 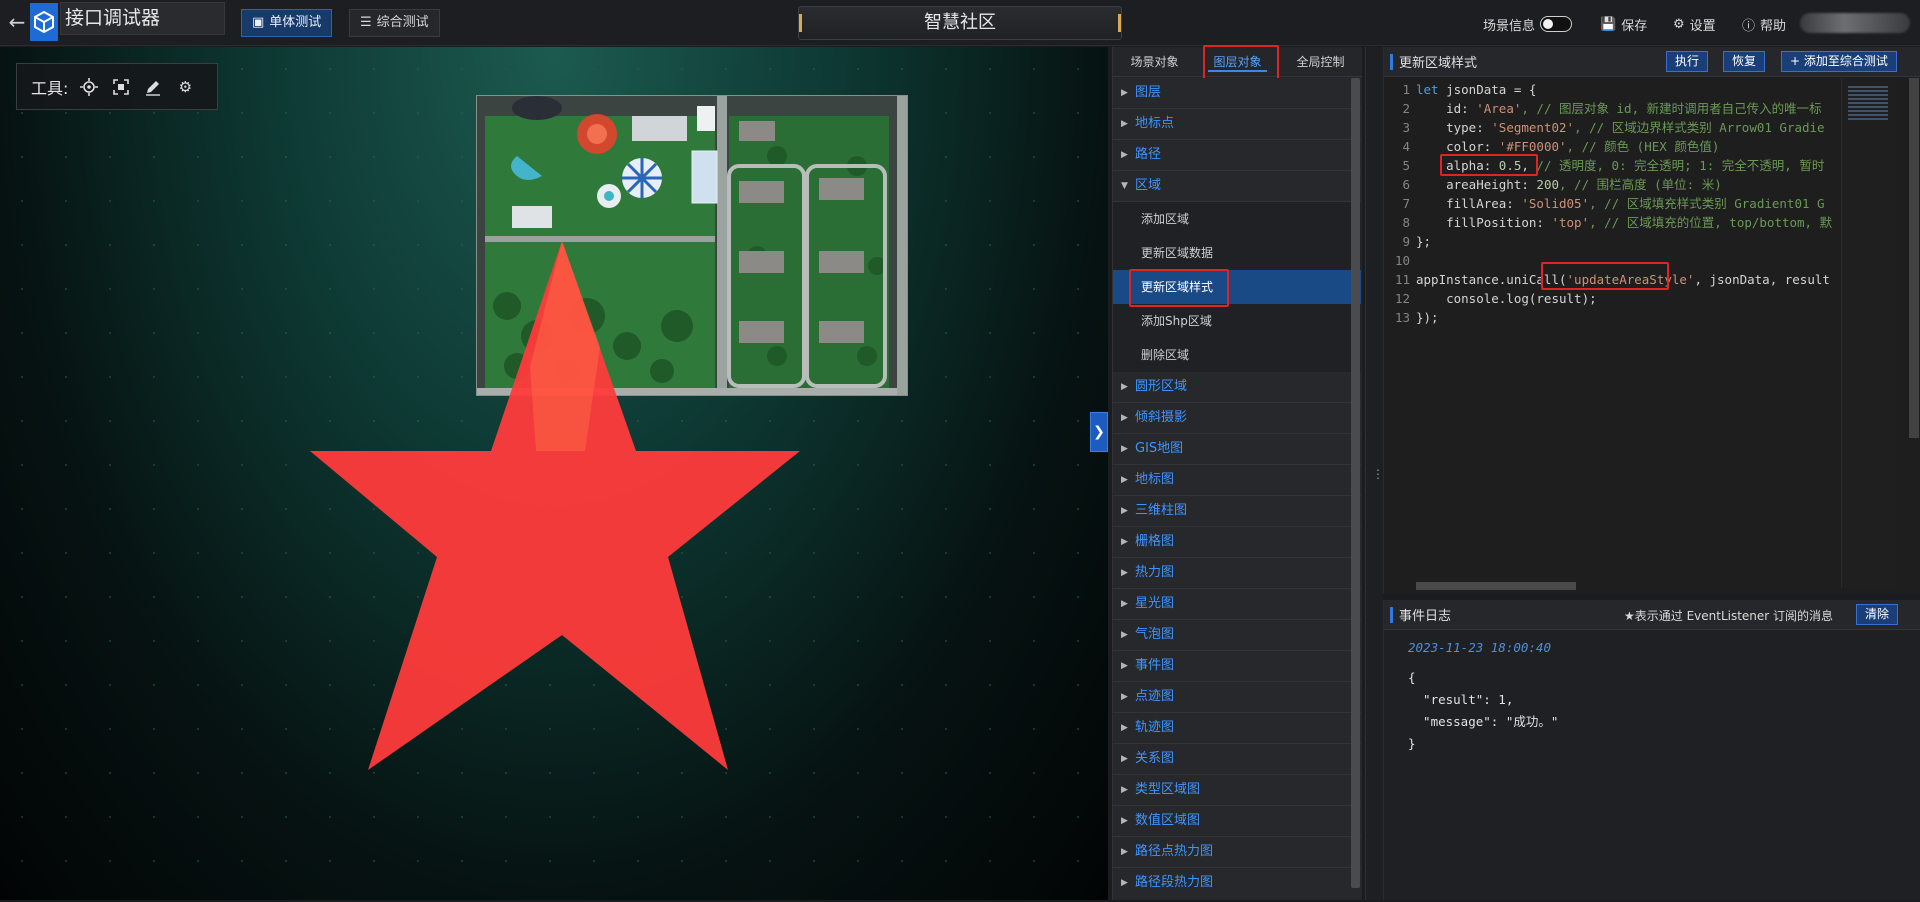 I want to click on menu-item: ▶ 热力图, so click(x=1237, y=573).